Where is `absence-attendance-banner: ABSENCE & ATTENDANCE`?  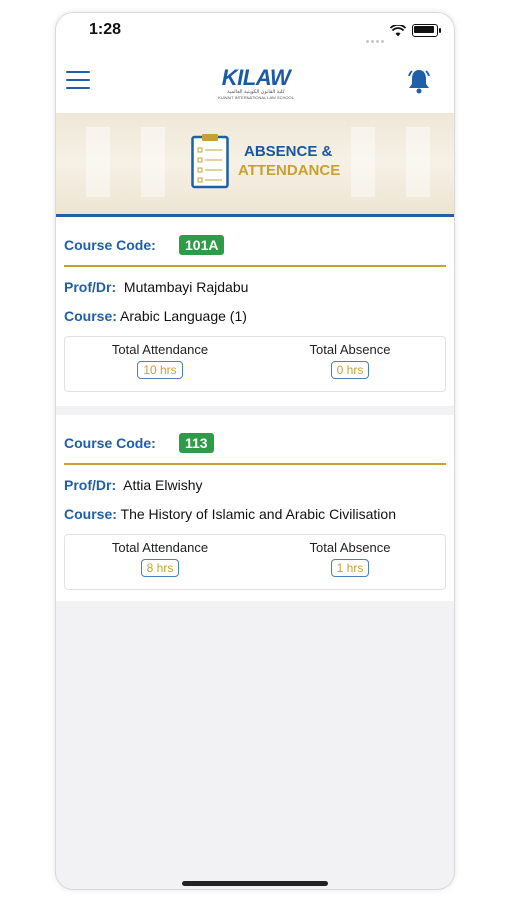 absence-attendance-banner: ABSENCE & ATTENDANCE is located at coordinates (255, 165).